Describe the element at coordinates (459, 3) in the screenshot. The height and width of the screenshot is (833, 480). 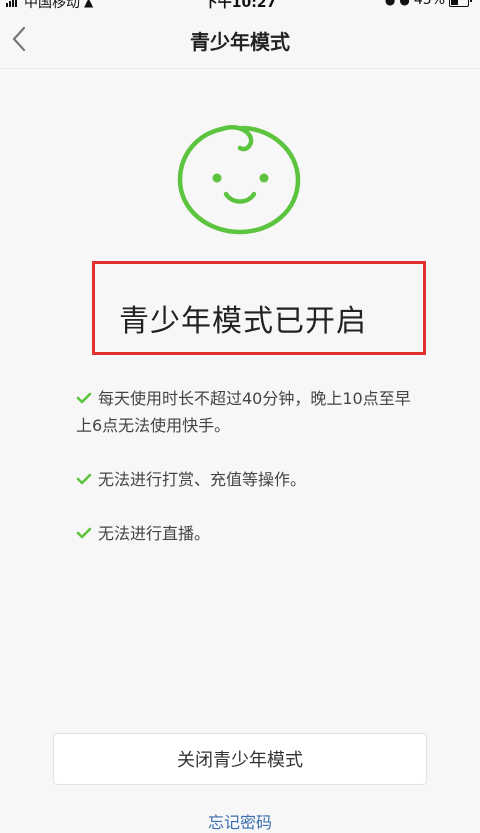
I see `battery-icon` at that location.